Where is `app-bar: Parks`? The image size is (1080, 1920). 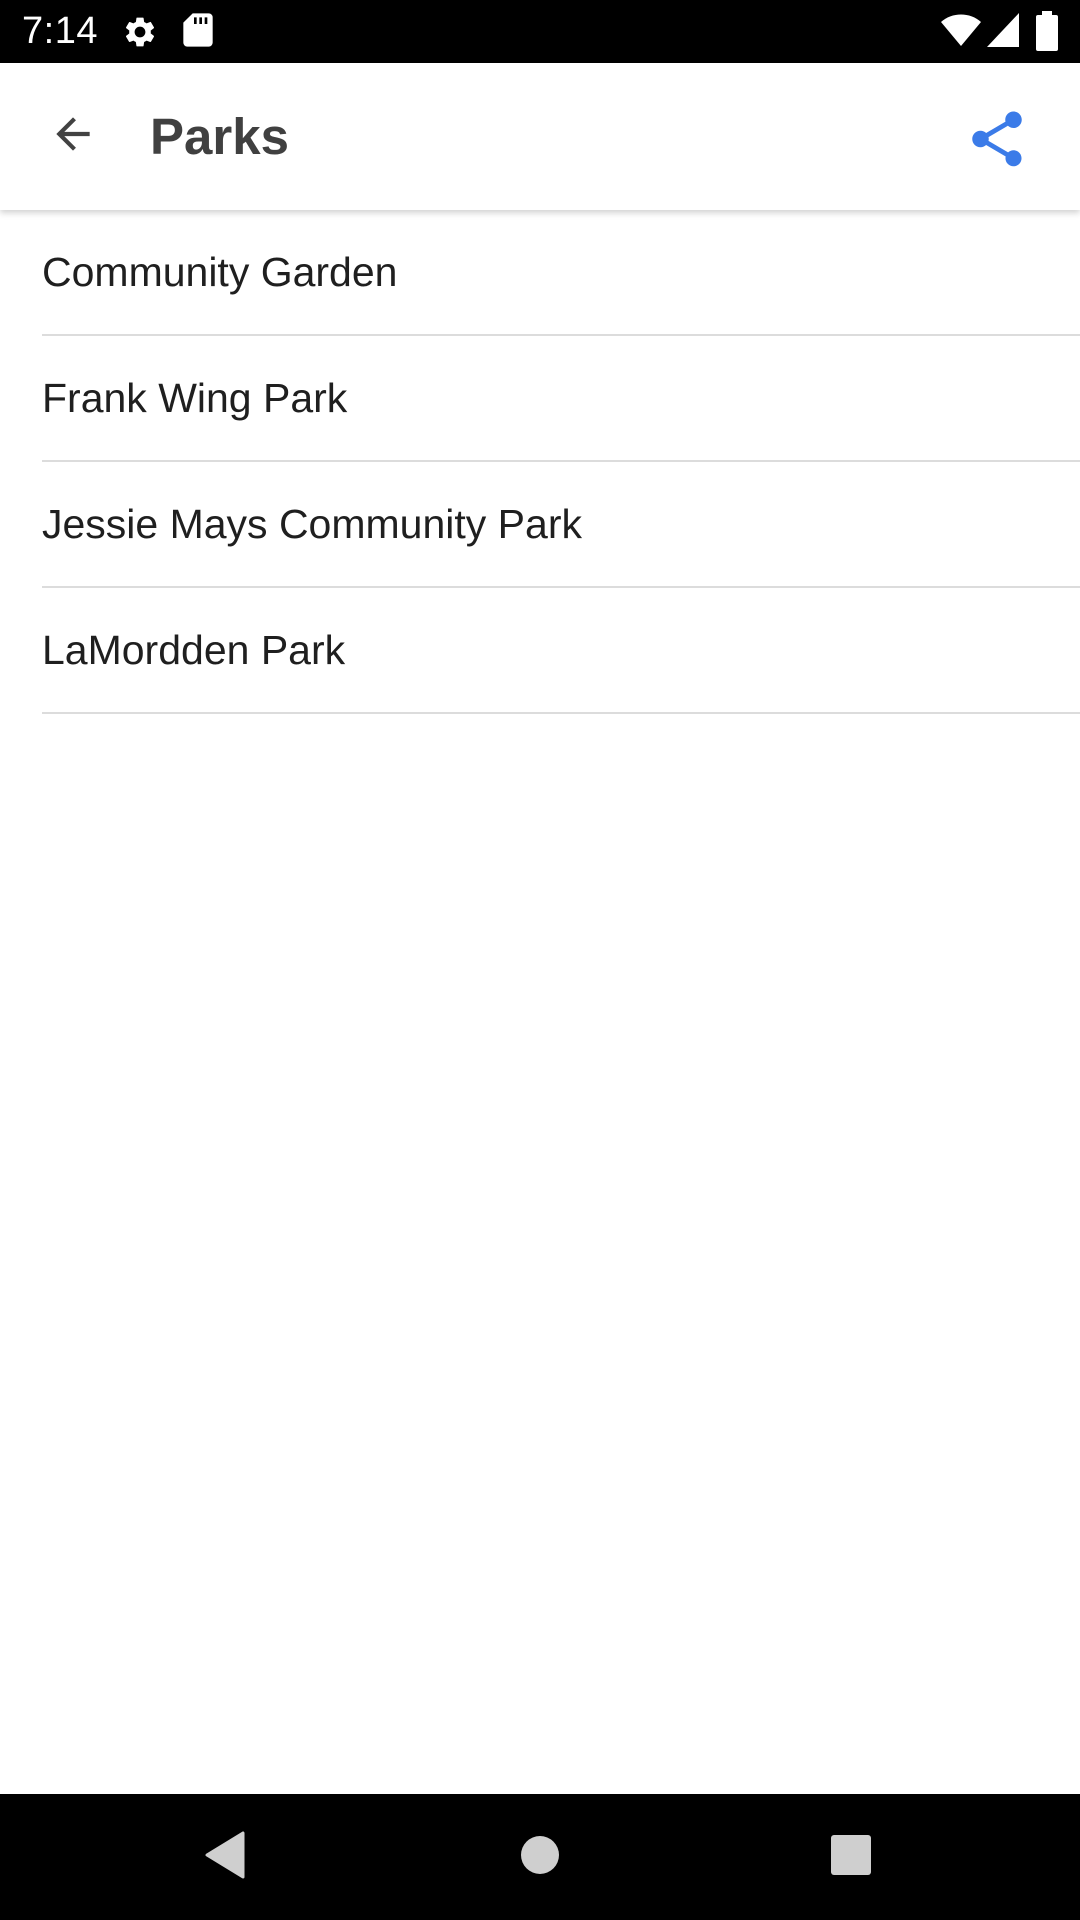 app-bar: Parks is located at coordinates (540, 136).